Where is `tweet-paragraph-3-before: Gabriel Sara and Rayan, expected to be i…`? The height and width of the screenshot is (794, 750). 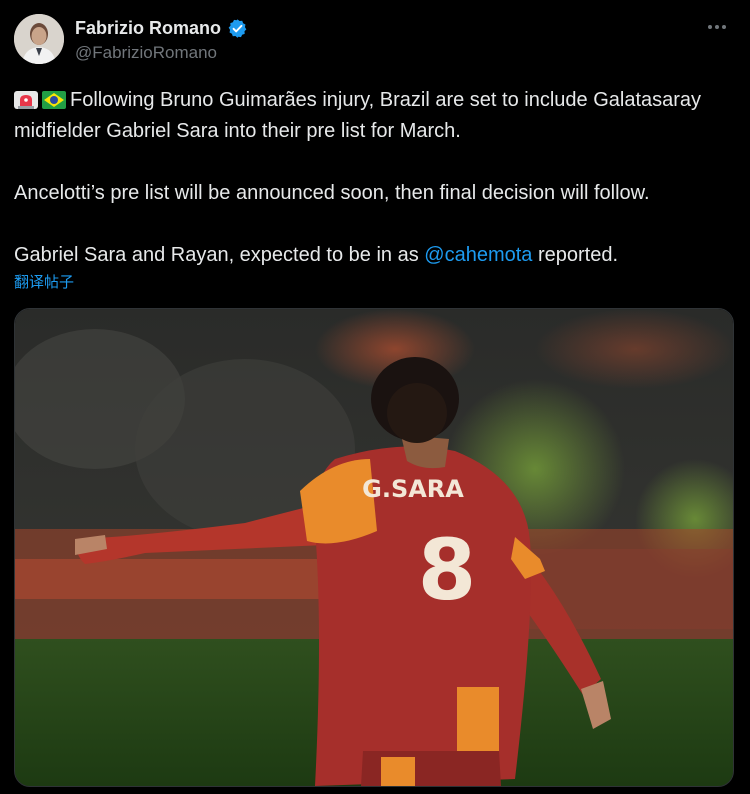 tweet-paragraph-3-before: Gabriel Sara and Rayan, expected to be i… is located at coordinates (219, 255).